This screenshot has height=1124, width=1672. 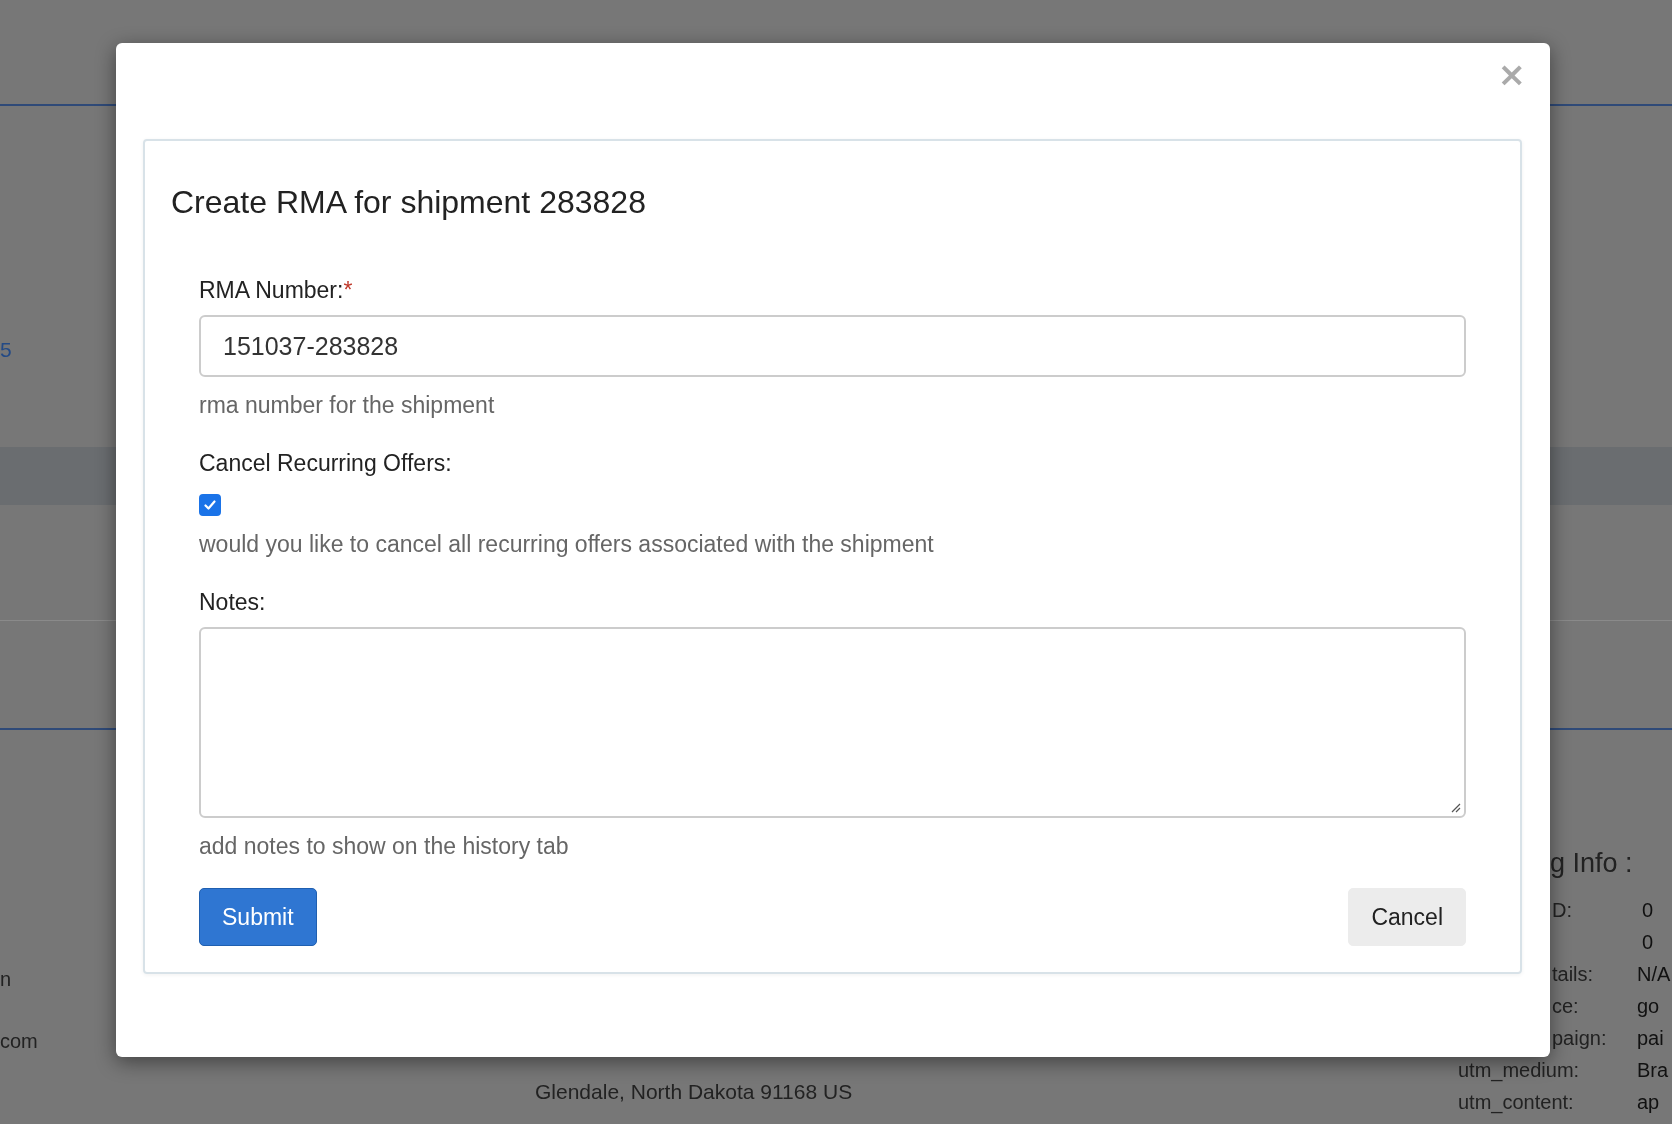 What do you see at coordinates (1519, 1070) in the screenshot?
I see `info-label: utm_medium:` at bounding box center [1519, 1070].